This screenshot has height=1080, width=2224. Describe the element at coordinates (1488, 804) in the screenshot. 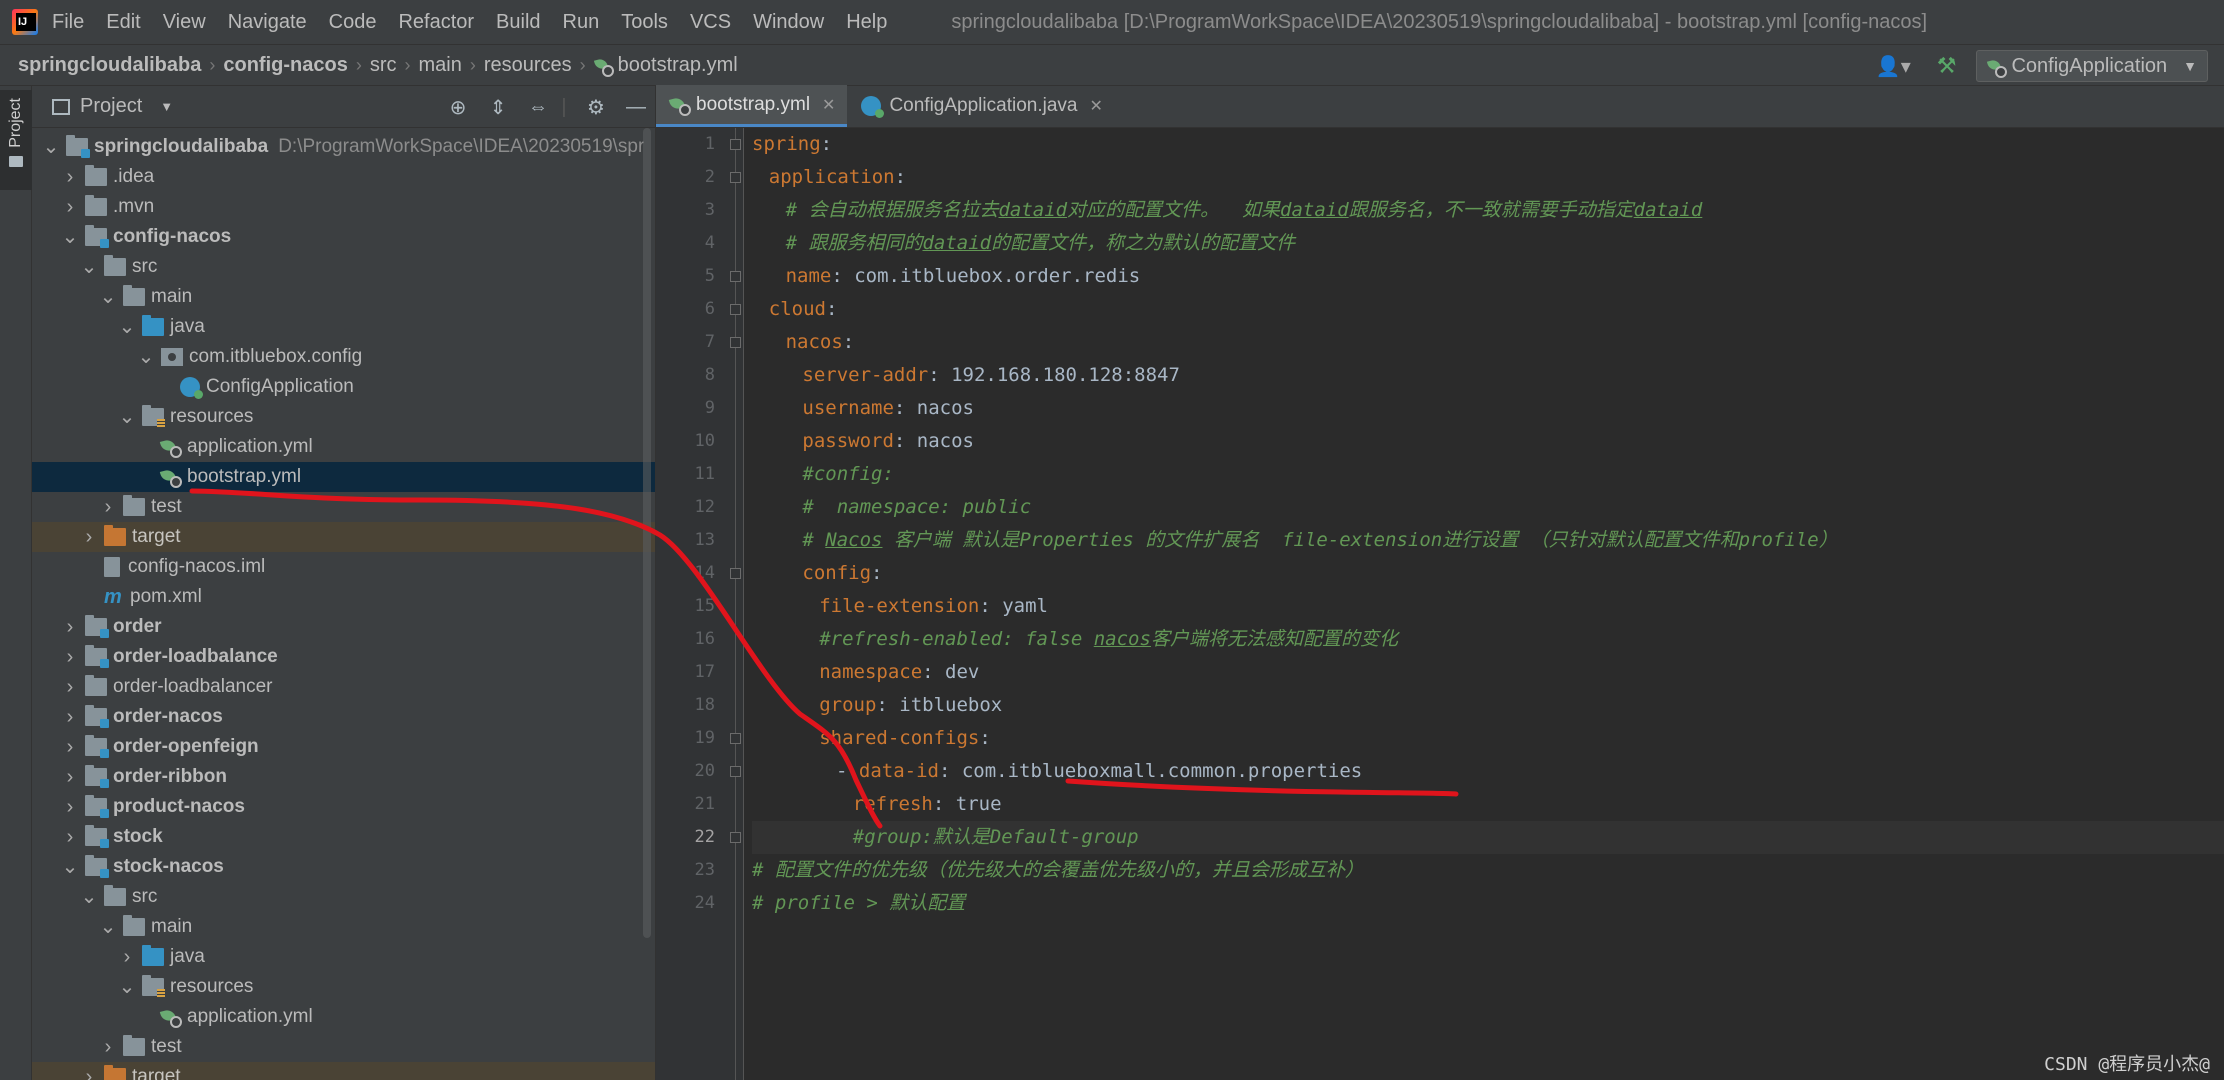

I see `code-line: refresh: true` at that location.